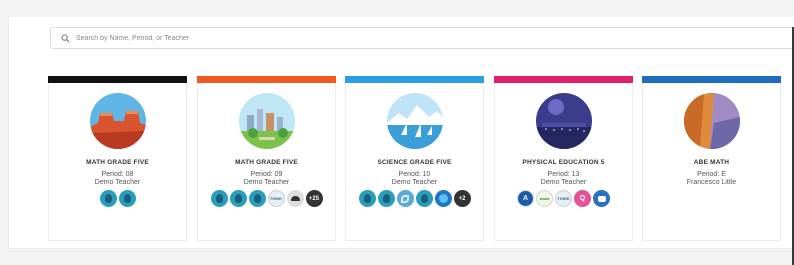 The width and height of the screenshot is (794, 265). Describe the element at coordinates (117, 158) in the screenshot. I see `class-card-math-grade-five-08: MATH GRADE FIVE Period: 08 Demo Teacher` at that location.